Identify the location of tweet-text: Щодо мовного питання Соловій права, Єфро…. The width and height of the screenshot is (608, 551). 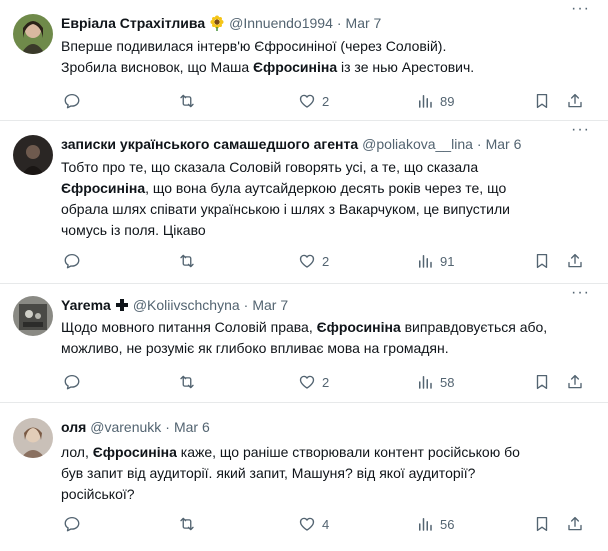
(326, 338).